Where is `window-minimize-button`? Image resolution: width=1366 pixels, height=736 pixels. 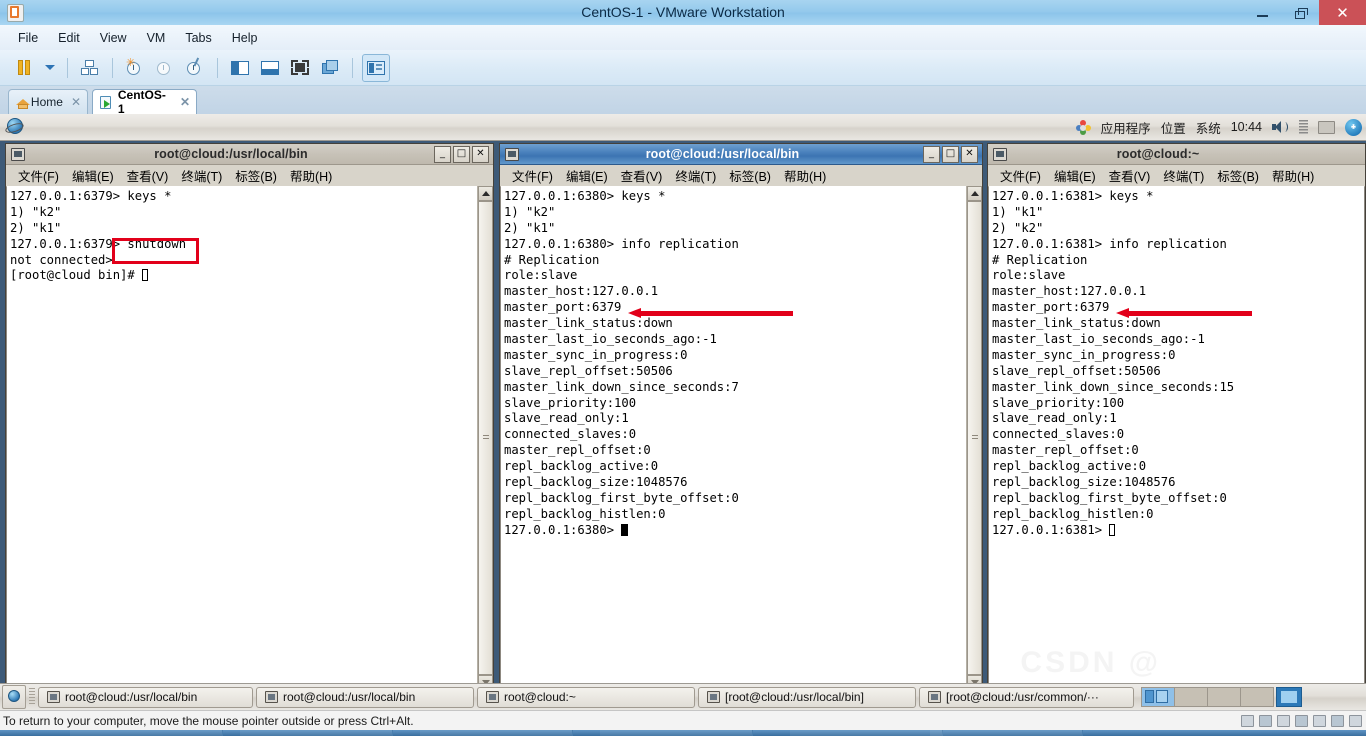
window-minimize-button is located at coordinates (1262, 12).